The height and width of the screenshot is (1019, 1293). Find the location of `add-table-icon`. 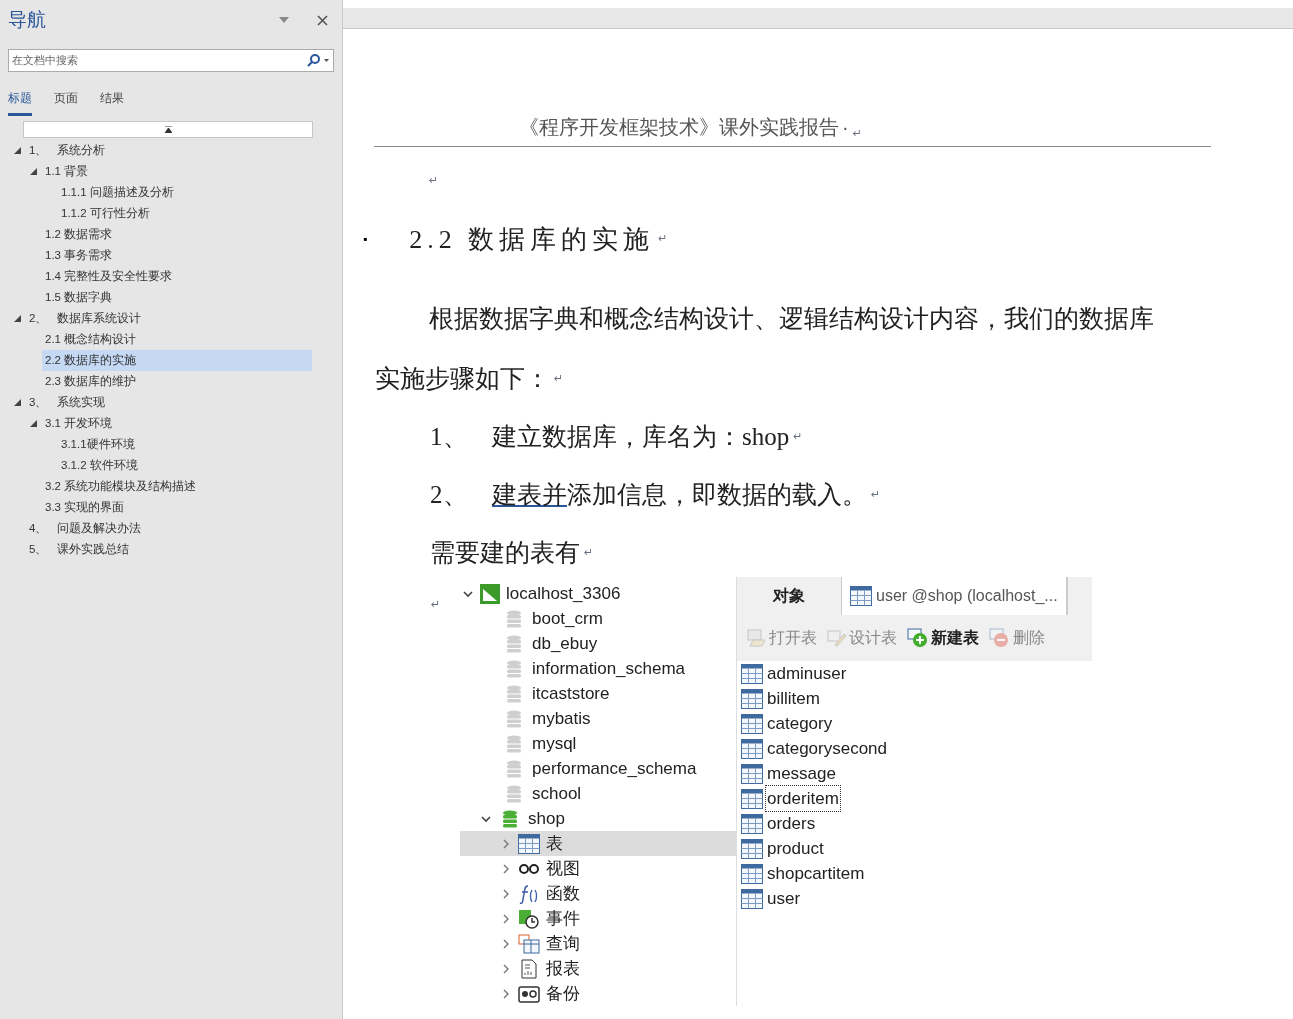

add-table-icon is located at coordinates (918, 638).